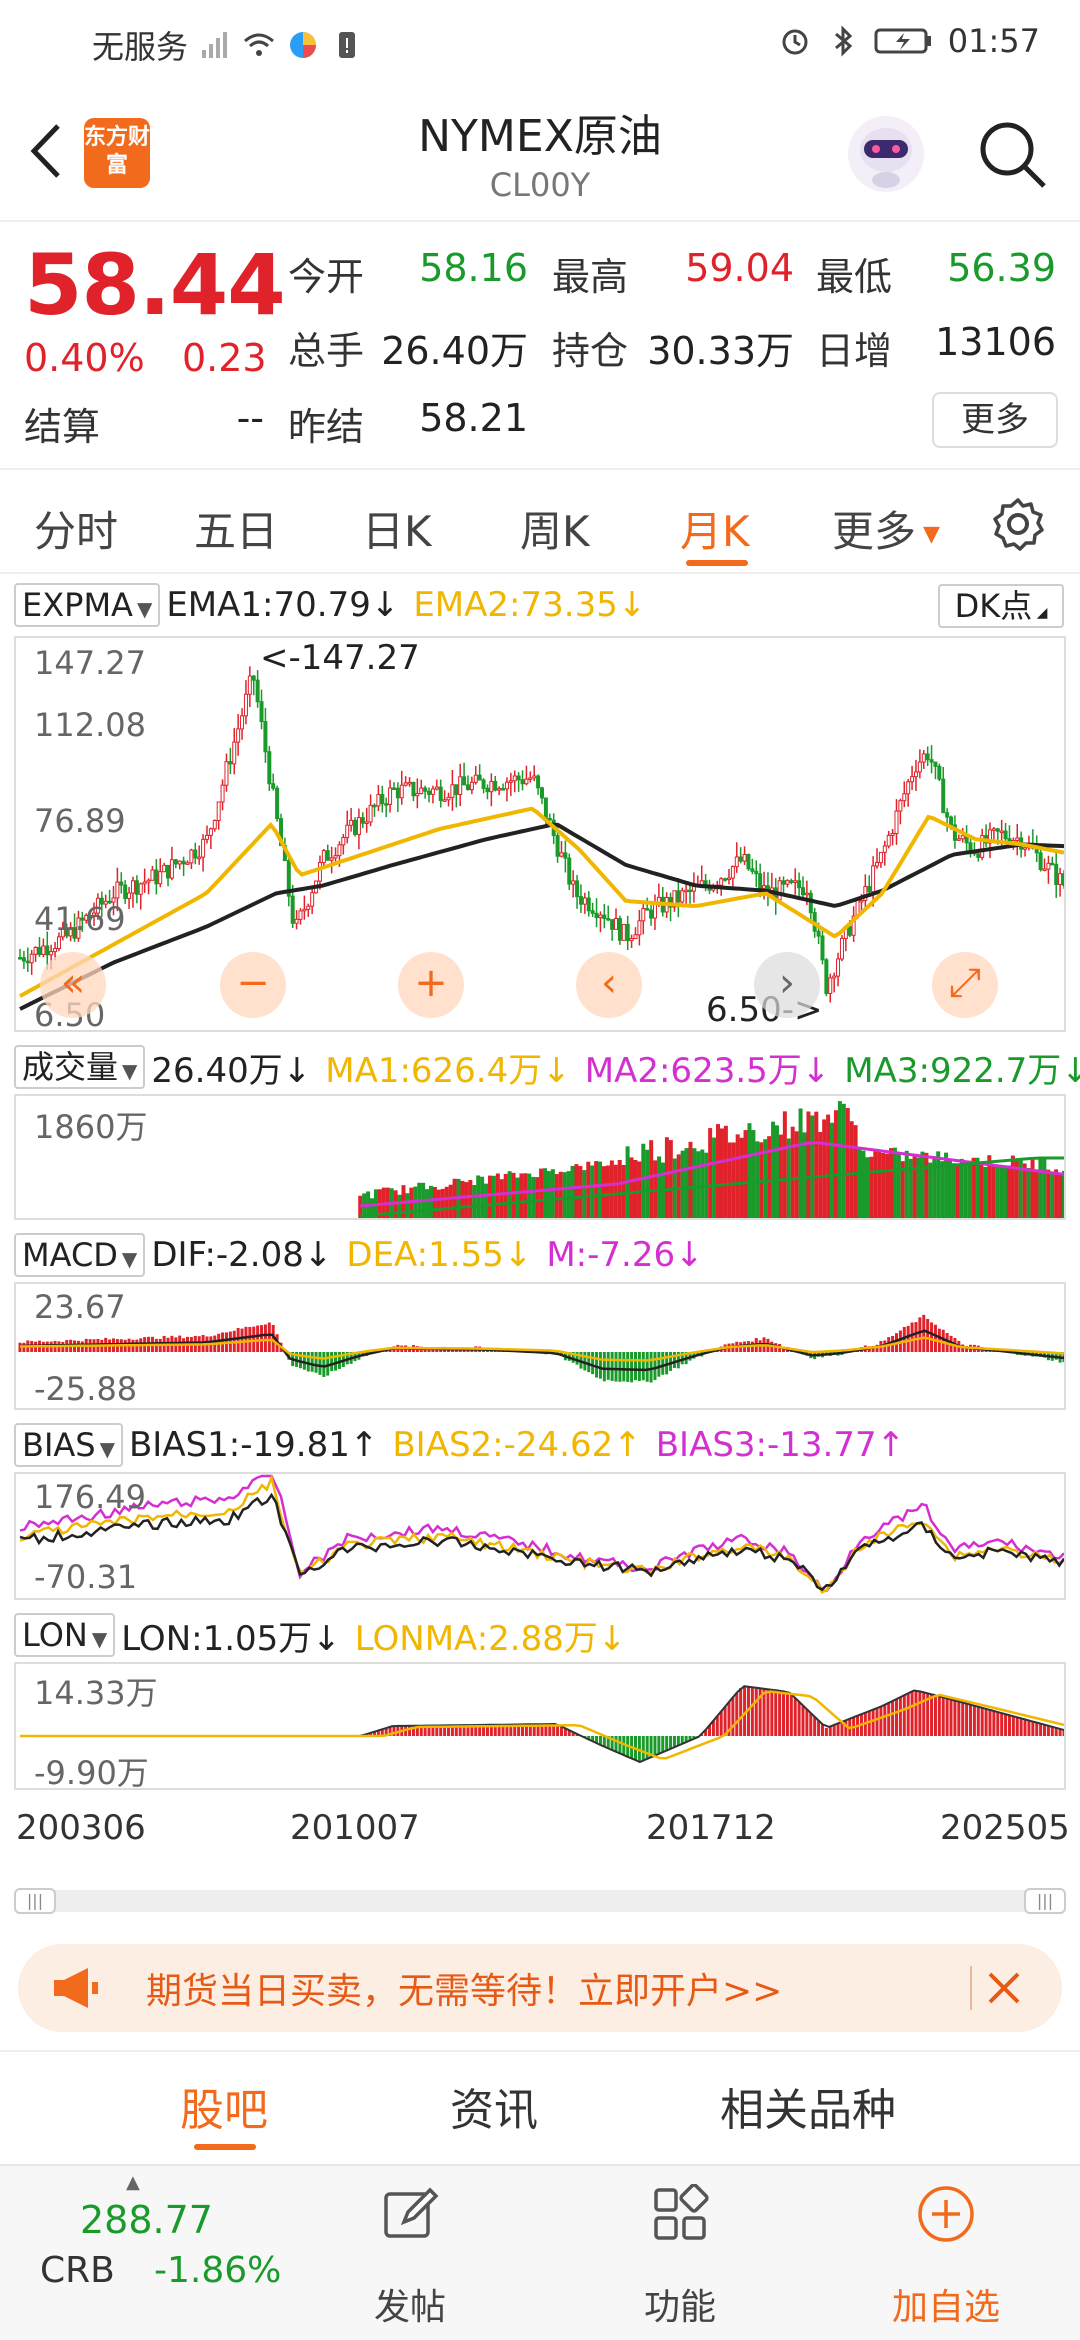 Image resolution: width=1080 pixels, height=2340 pixels. I want to click on lon-selector: LON ▼, so click(65, 1635).